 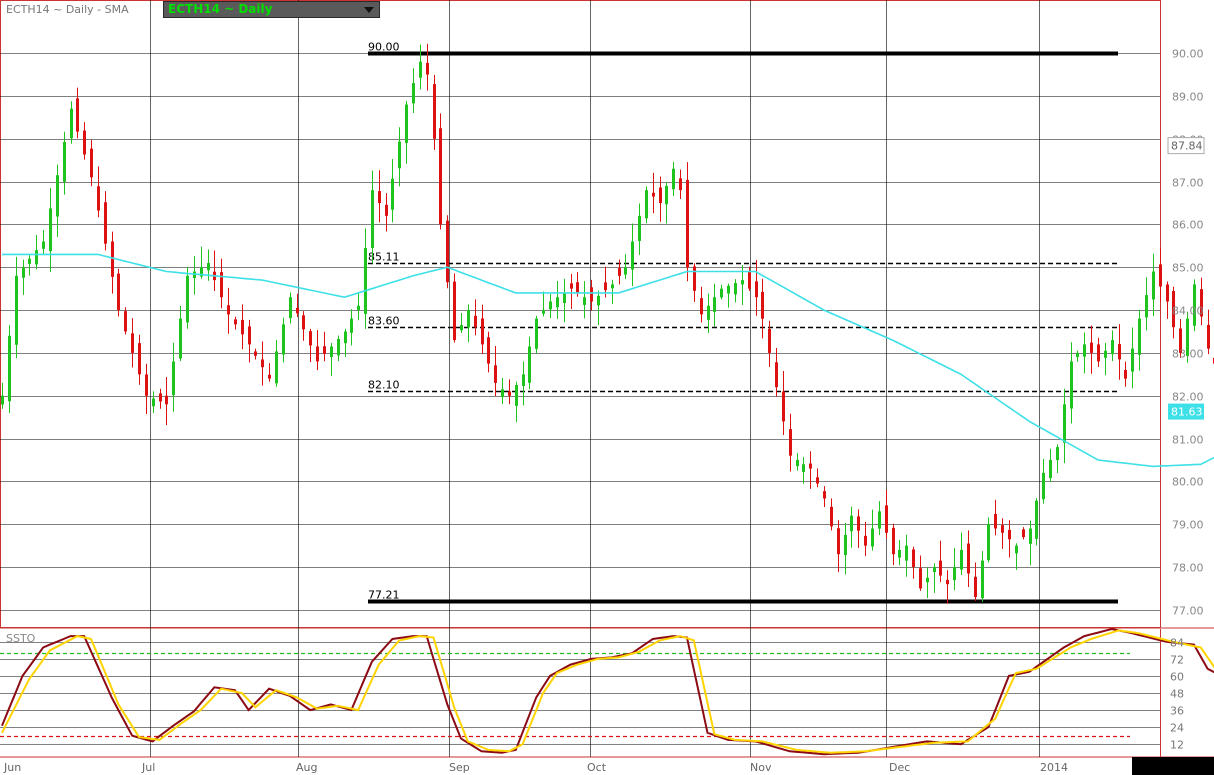 What do you see at coordinates (67, 9) in the screenshot?
I see `study-label: ECTH14 ~ Daily - SMA` at bounding box center [67, 9].